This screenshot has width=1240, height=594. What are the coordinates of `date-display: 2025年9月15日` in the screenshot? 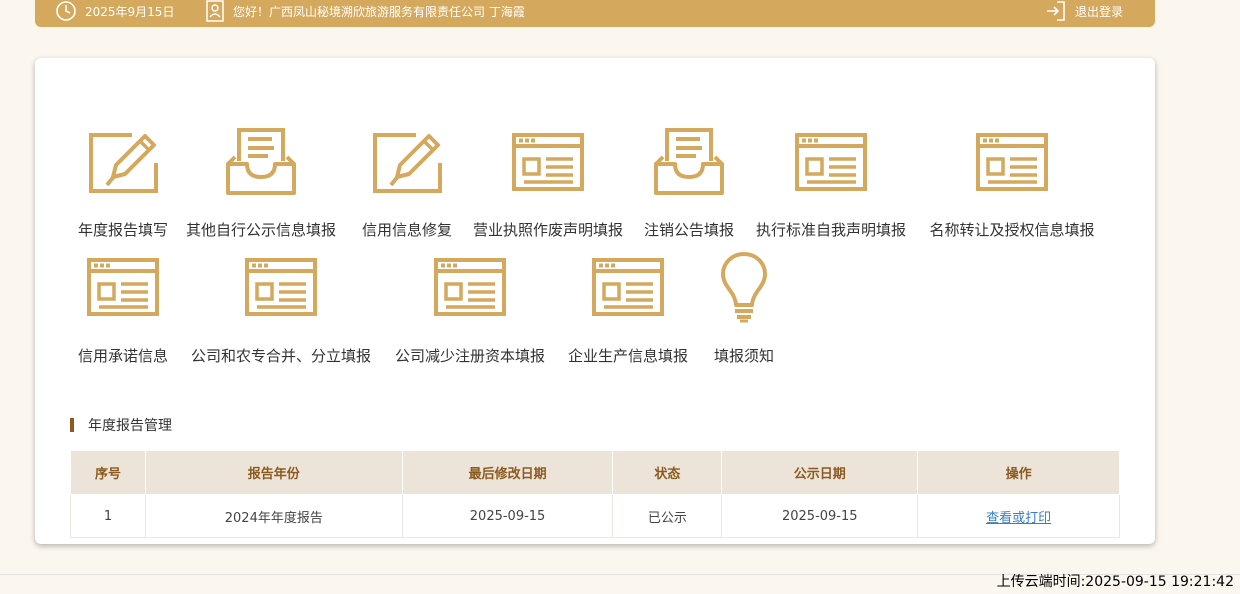 It's located at (114, 11).